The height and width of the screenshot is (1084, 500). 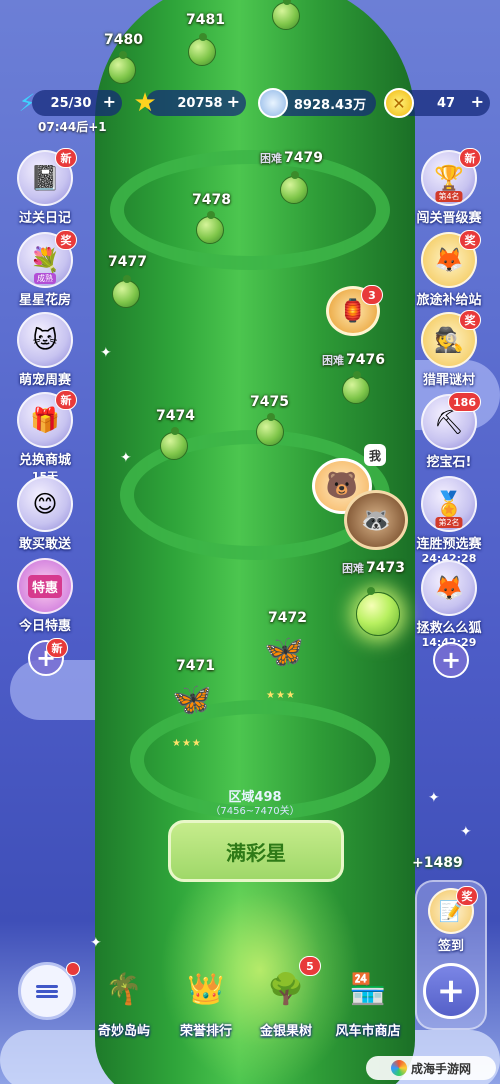 What do you see at coordinates (303, 158) in the screenshot?
I see `level-number: 7479` at bounding box center [303, 158].